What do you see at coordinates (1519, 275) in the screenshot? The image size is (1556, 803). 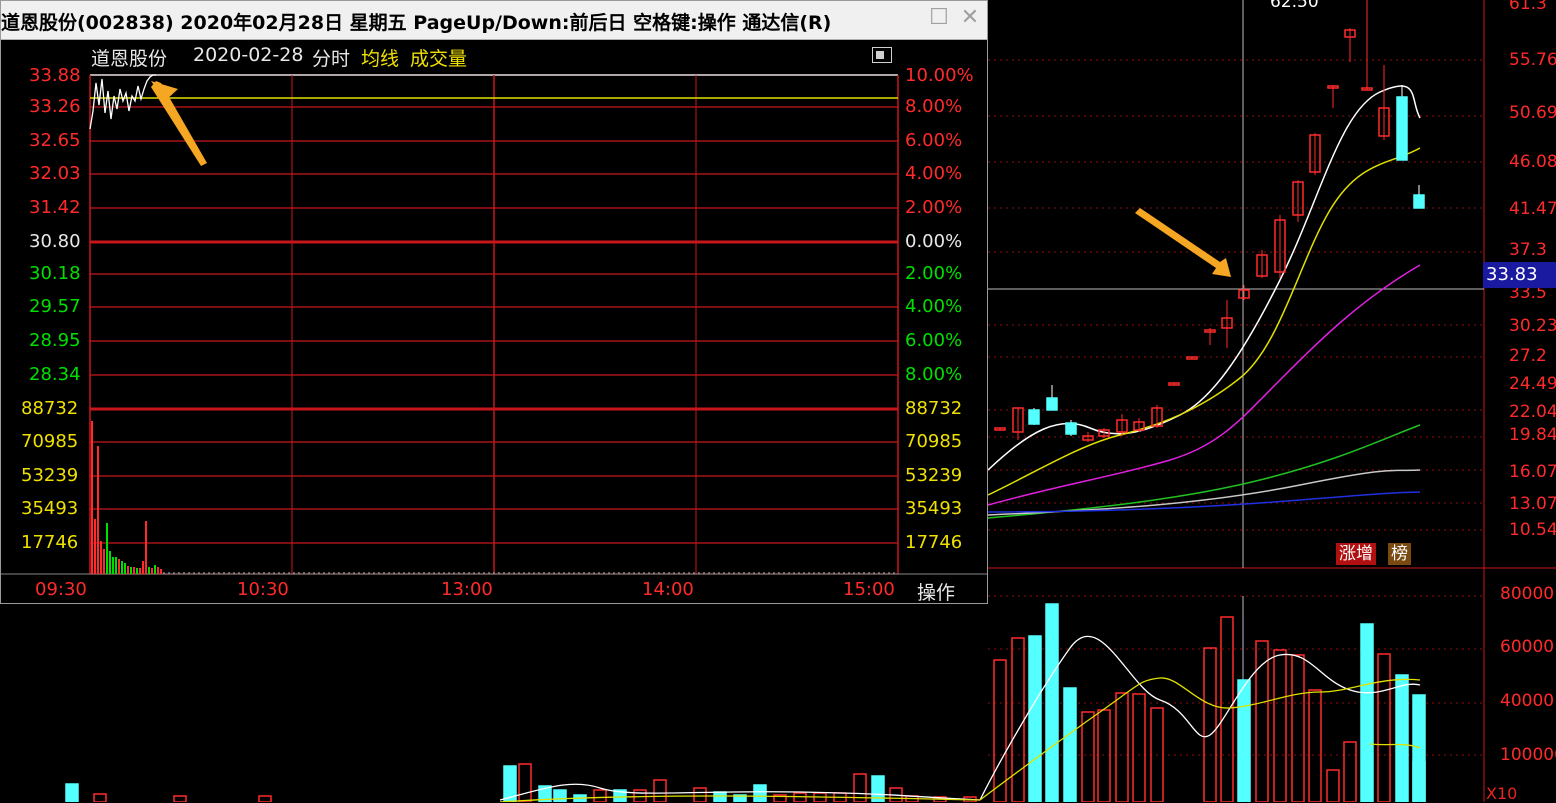 I see `current-price-tag: 33.83` at bounding box center [1519, 275].